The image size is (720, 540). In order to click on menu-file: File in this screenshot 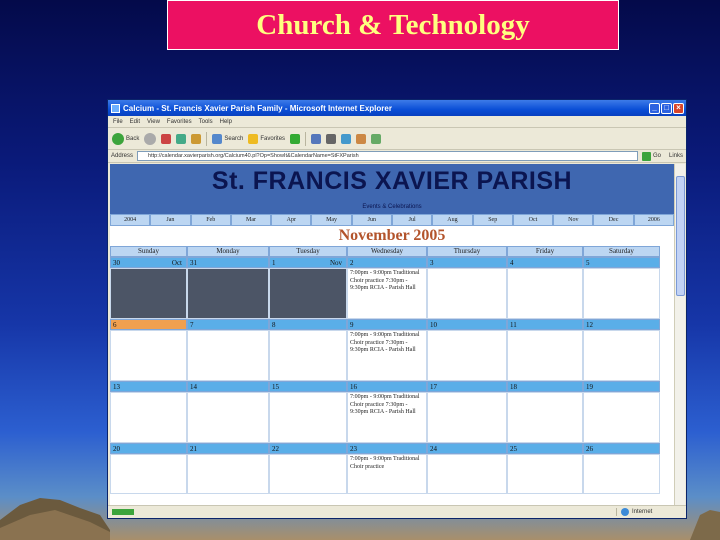, I will do `click(118, 122)`.